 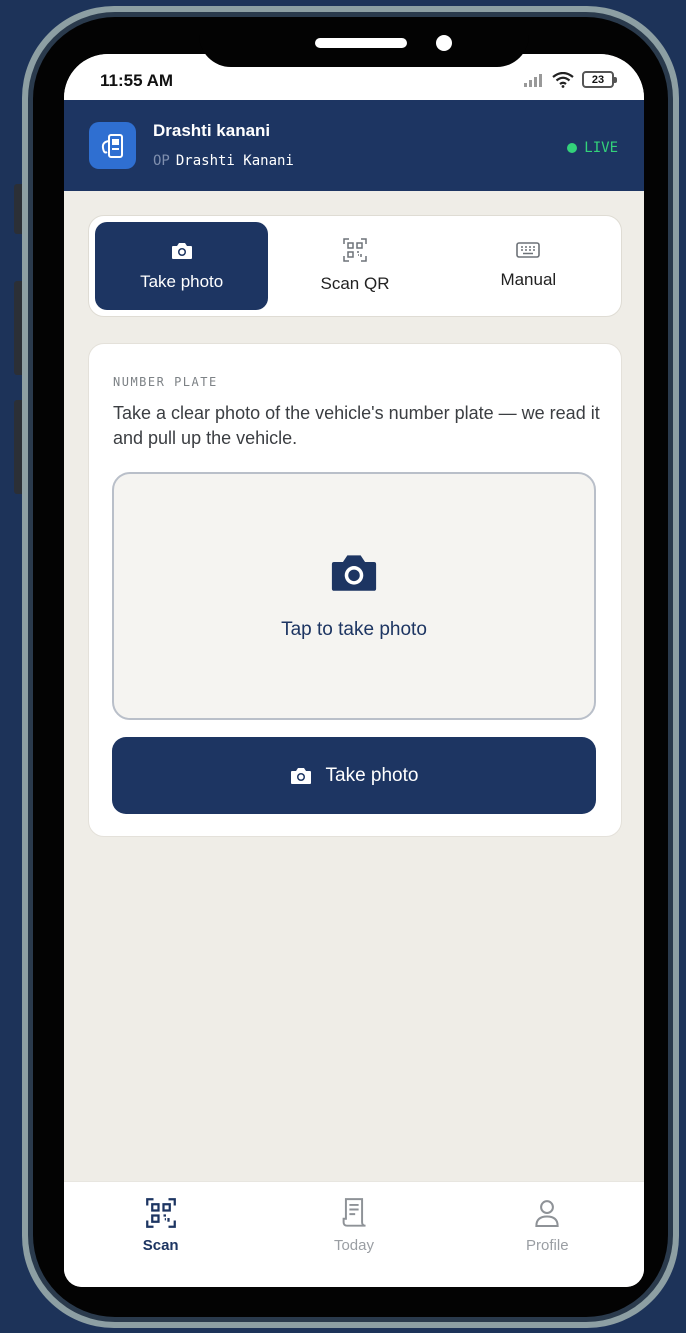 I want to click on live-status: LIVE, so click(x=592, y=148).